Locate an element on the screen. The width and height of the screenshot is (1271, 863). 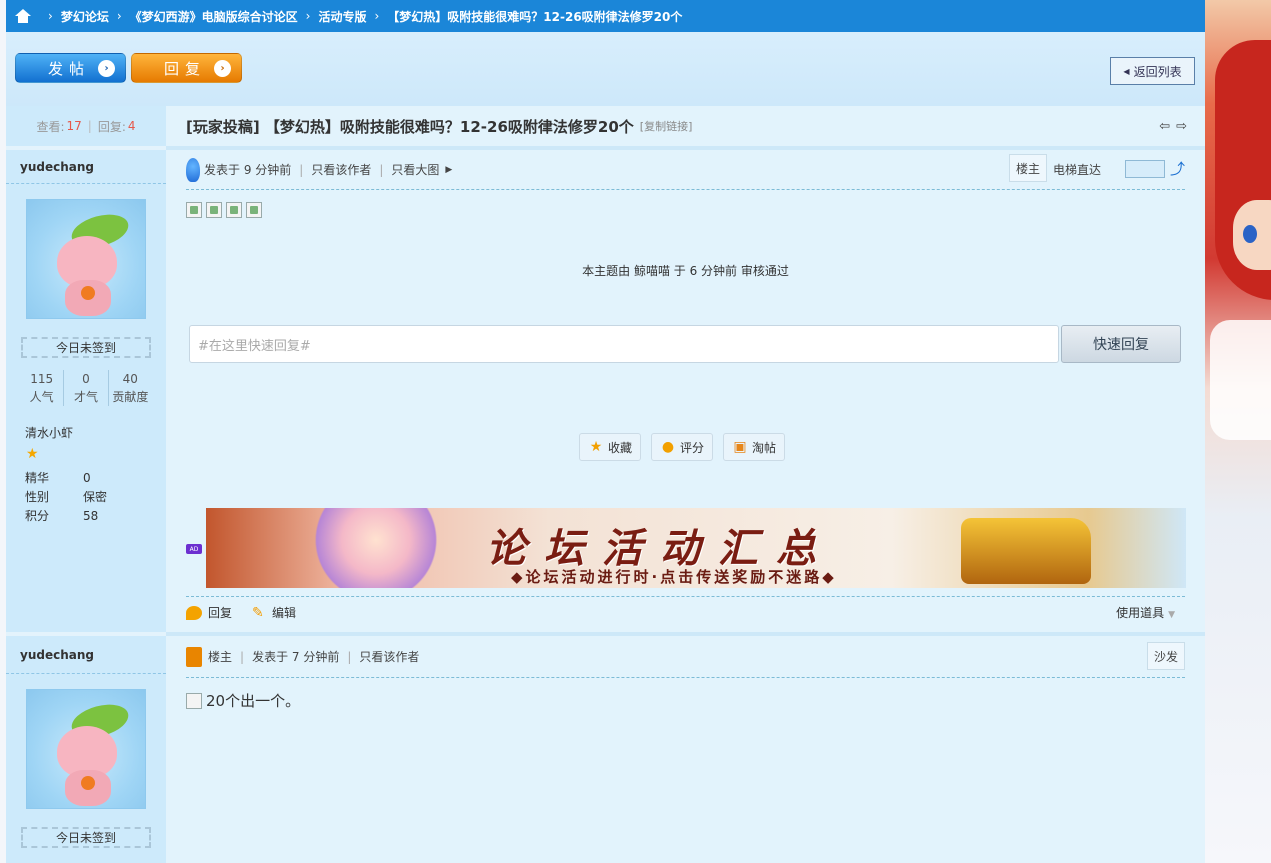
new-post-button: 发帖 › is located at coordinates (70, 68).